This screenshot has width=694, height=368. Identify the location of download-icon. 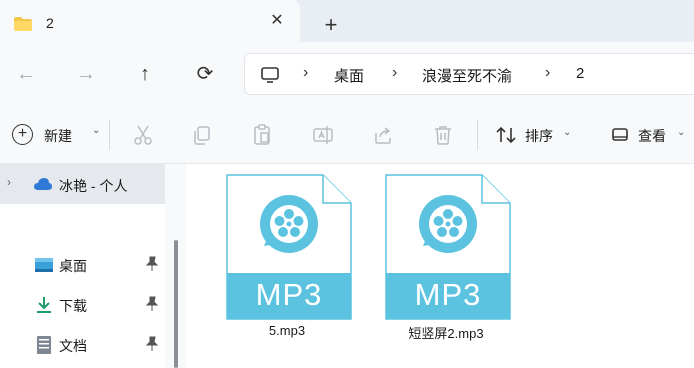
(44, 305).